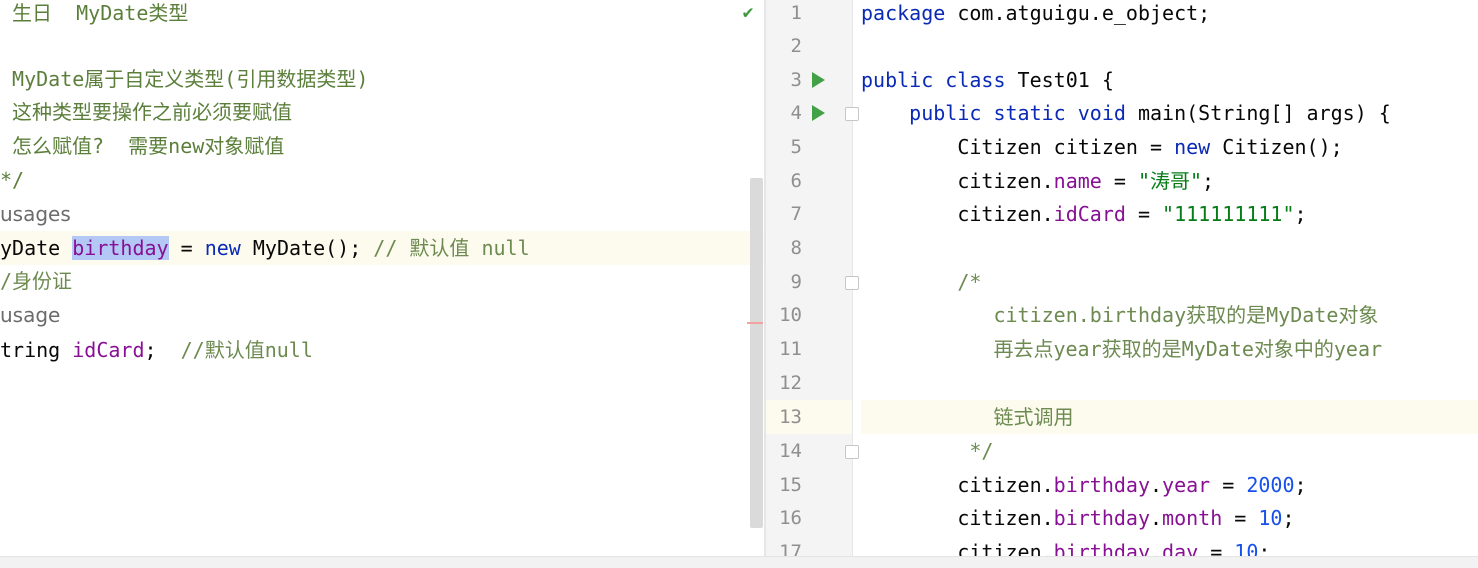 Image resolution: width=1478 pixels, height=568 pixels. I want to click on line-number: 13, so click(790, 417).